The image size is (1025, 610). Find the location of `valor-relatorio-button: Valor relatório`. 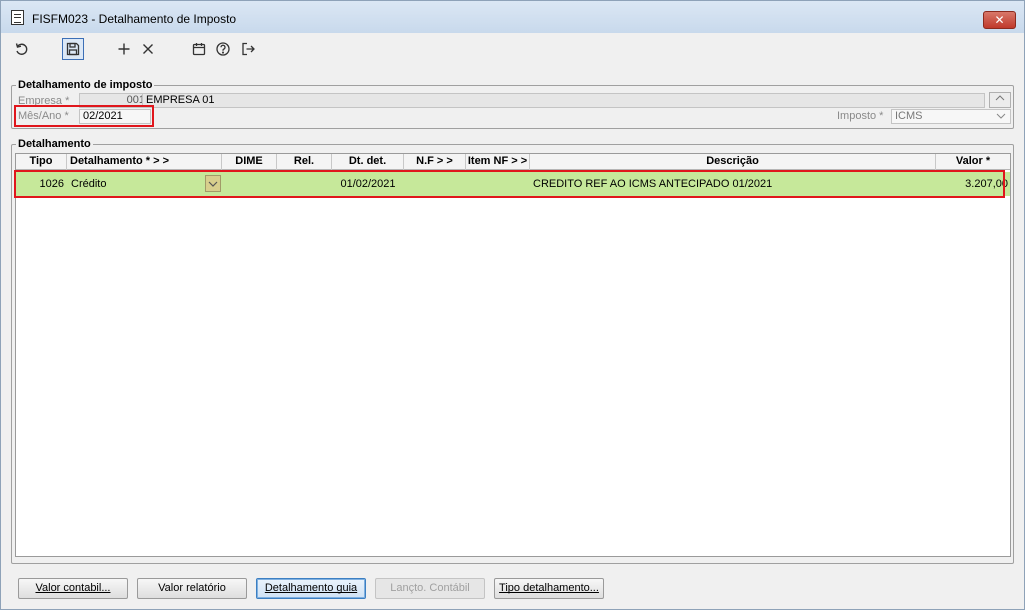

valor-relatorio-button: Valor relatório is located at coordinates (192, 588).